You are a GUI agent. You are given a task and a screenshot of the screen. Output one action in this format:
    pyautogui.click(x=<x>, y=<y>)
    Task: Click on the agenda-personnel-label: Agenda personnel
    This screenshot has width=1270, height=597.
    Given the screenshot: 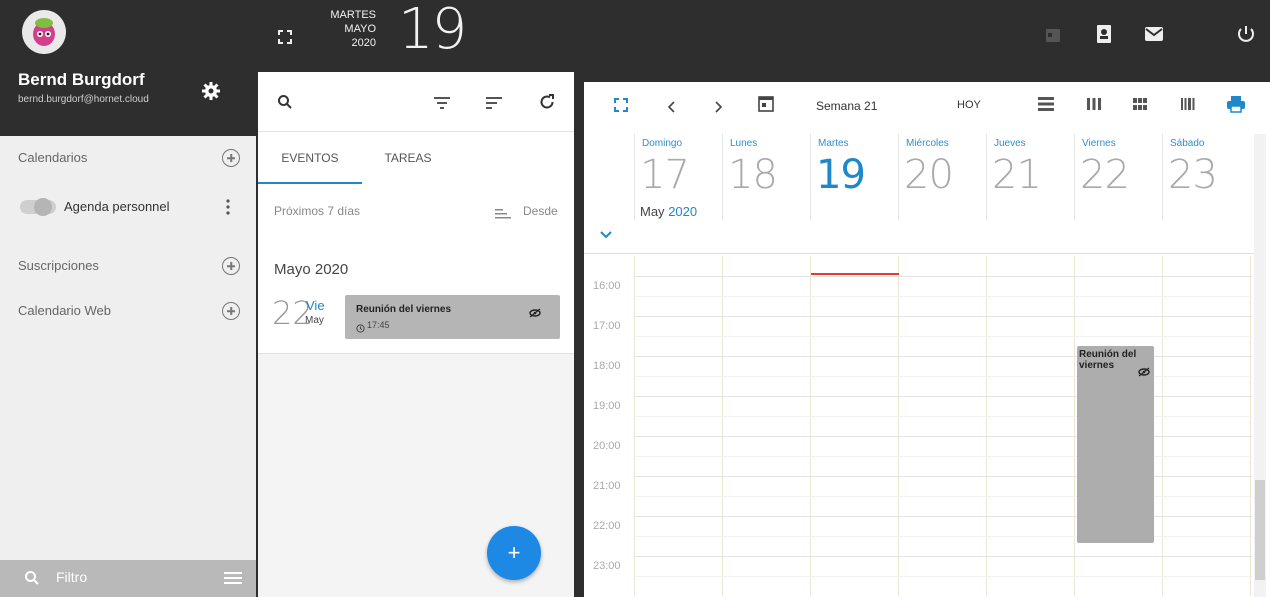 What is the action you would take?
    pyautogui.click(x=117, y=206)
    